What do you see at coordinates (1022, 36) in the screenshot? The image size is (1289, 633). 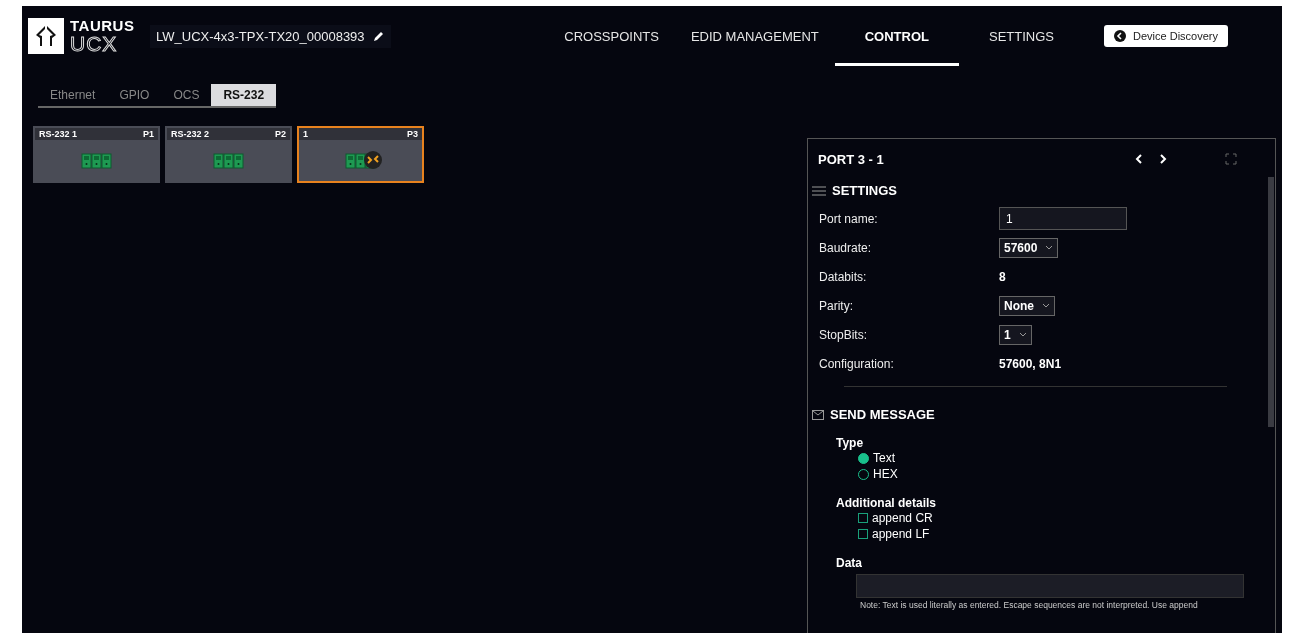 I see `nav-tab: SETTINGS` at bounding box center [1022, 36].